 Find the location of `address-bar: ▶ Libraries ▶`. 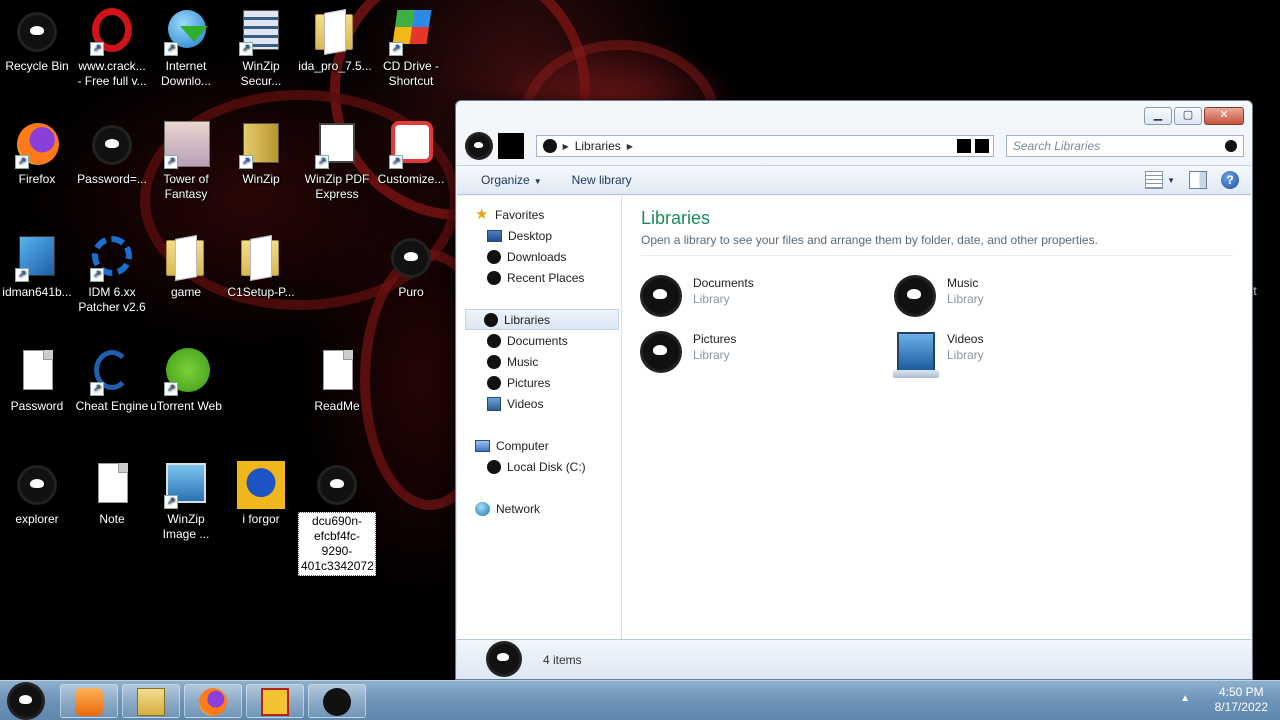

address-bar: ▶ Libraries ▶ is located at coordinates (764, 146).